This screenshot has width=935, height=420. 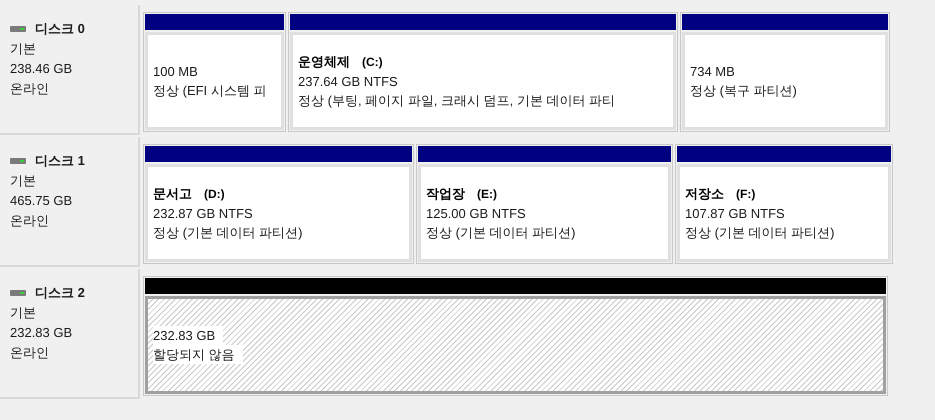 I want to click on partition-size: 125.00 GB NTFS, so click(x=476, y=214).